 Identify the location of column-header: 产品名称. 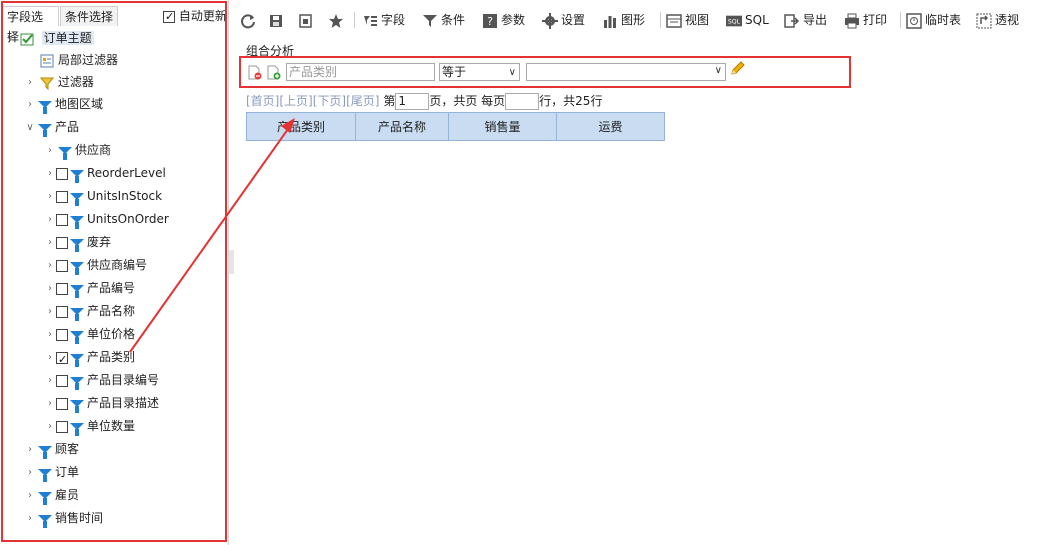
(402, 126).